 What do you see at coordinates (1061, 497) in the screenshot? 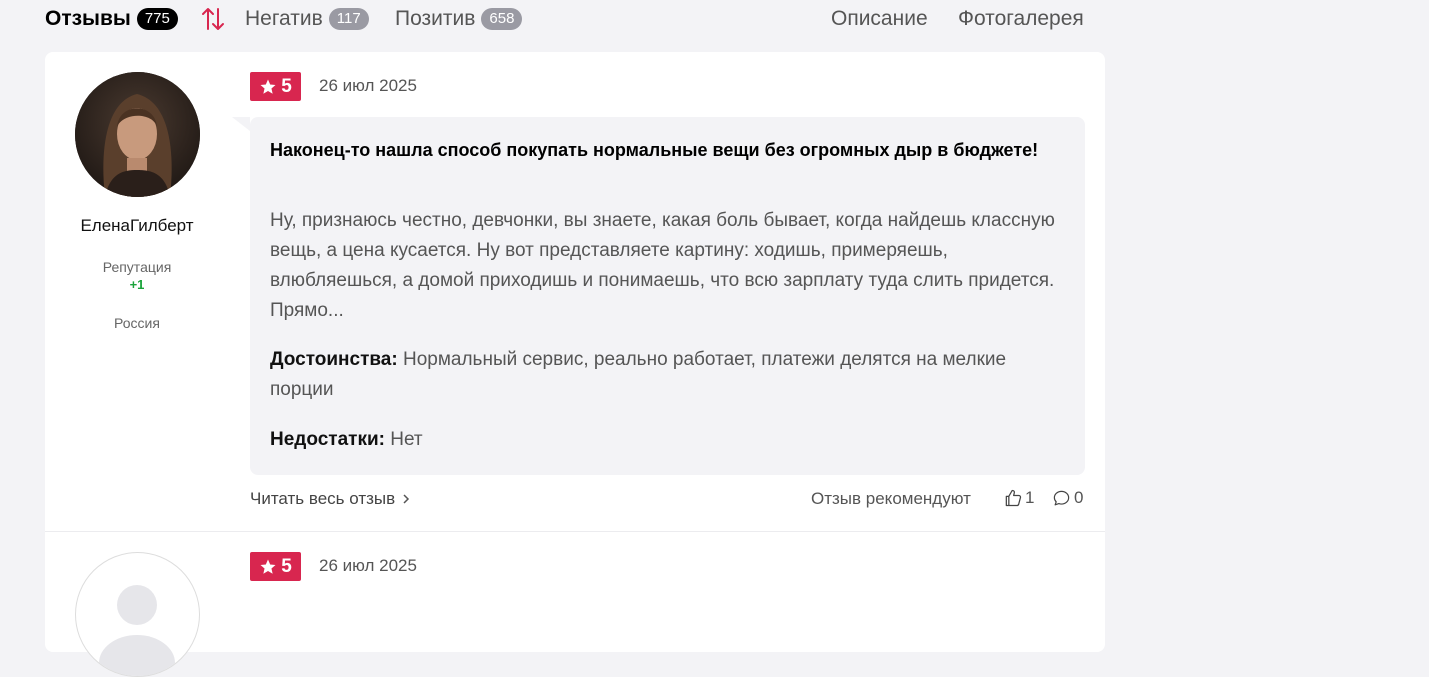
I see `comment-icon` at bounding box center [1061, 497].